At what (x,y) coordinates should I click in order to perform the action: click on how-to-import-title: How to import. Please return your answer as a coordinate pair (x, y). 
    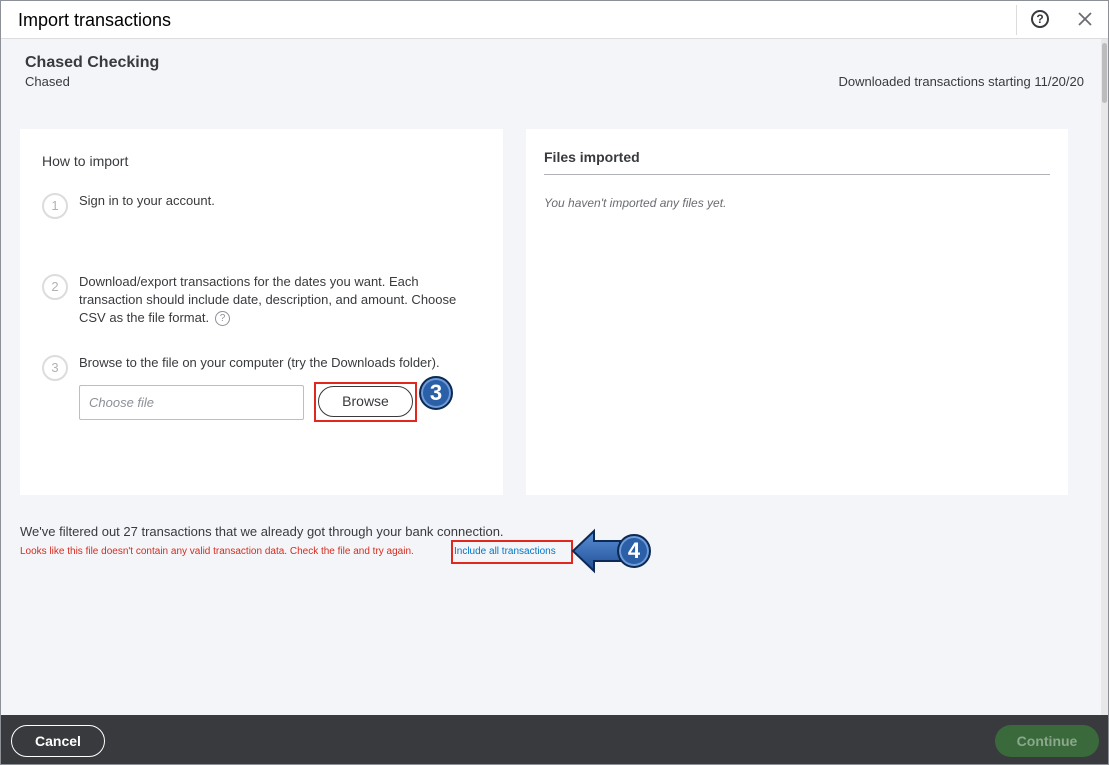
    Looking at the image, I should click on (85, 161).